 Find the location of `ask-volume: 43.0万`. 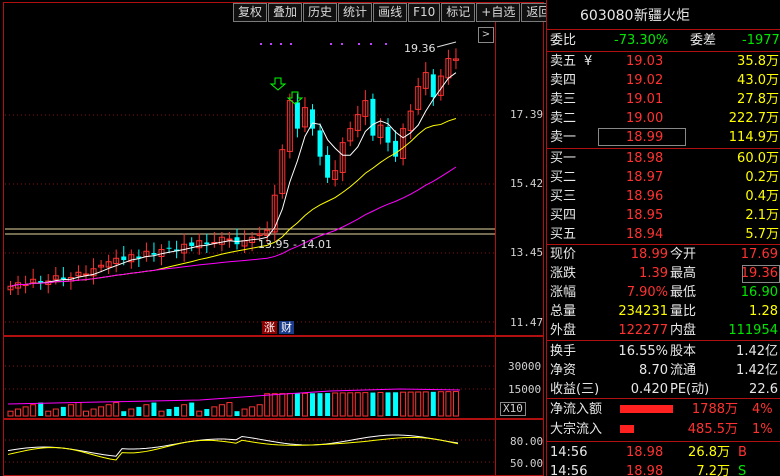

ask-volume: 43.0万 is located at coordinates (758, 80).